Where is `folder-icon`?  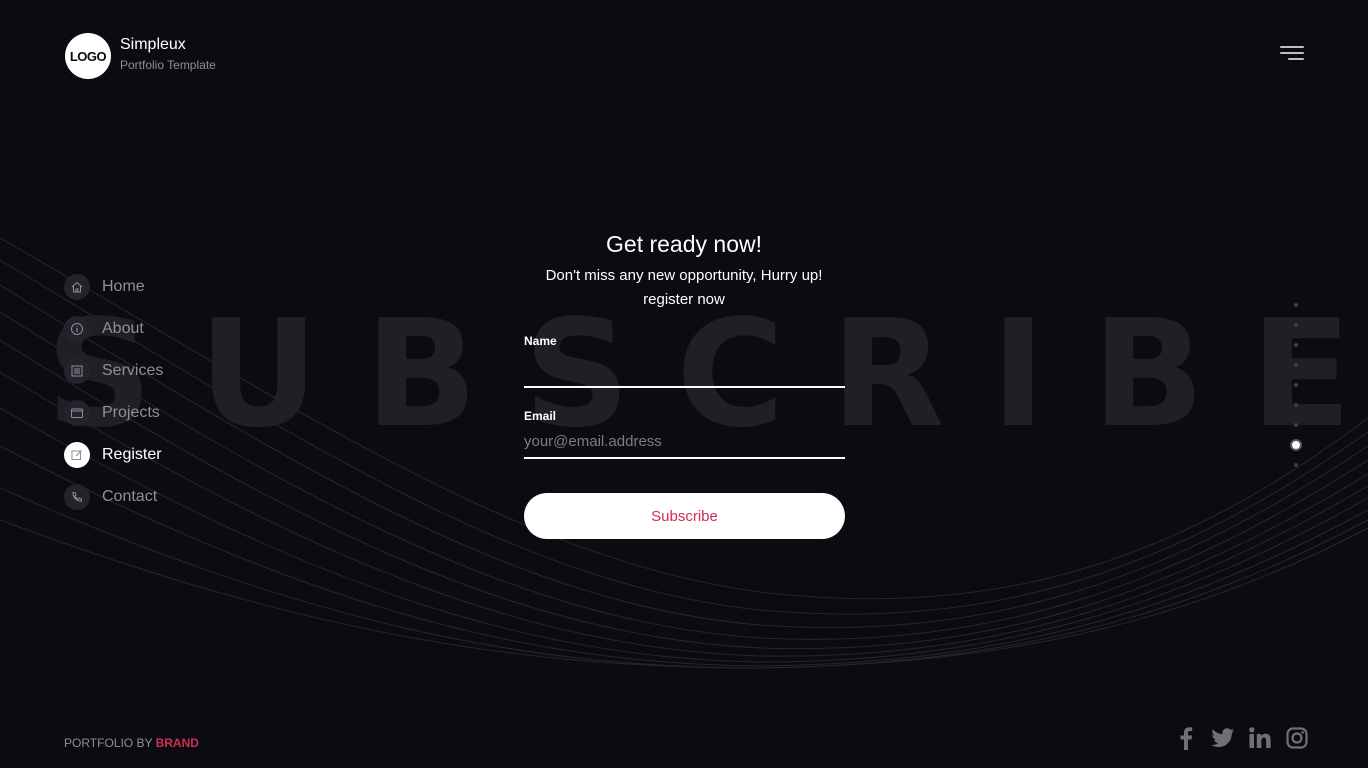 folder-icon is located at coordinates (77, 413).